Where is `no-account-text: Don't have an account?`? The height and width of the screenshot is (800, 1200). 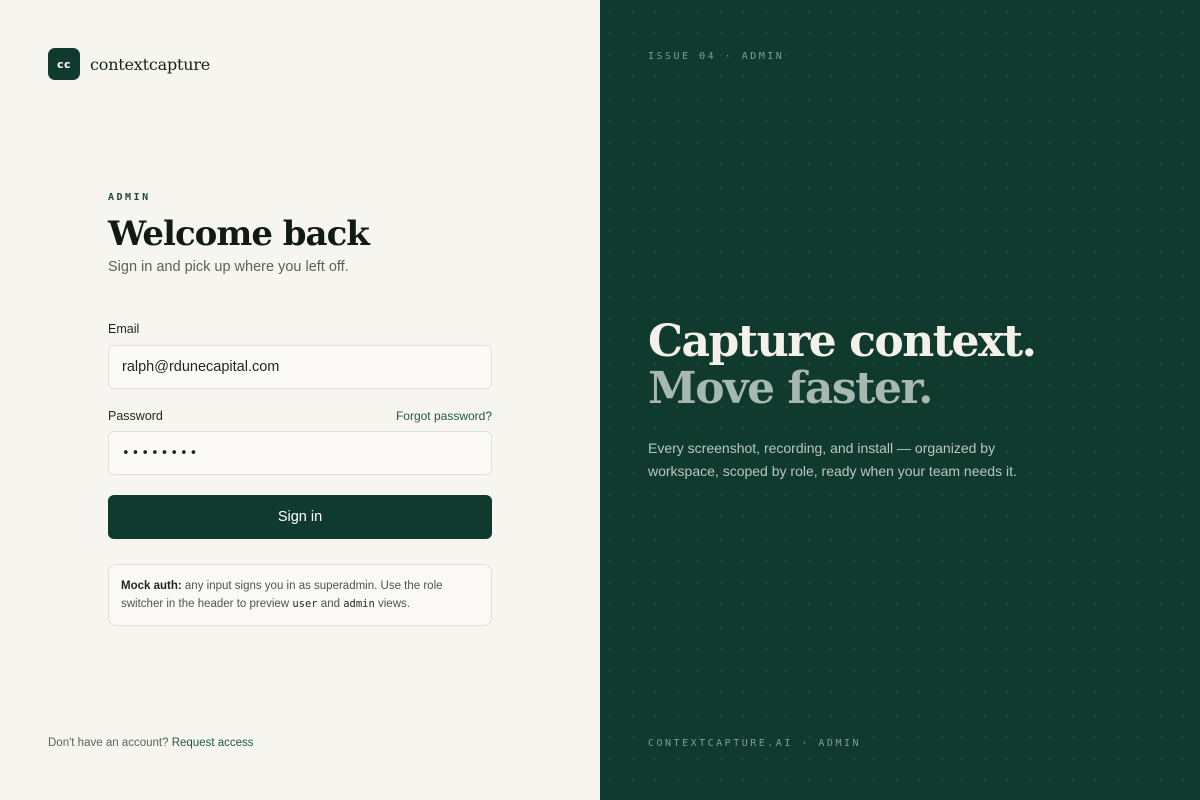 no-account-text: Don't have an account? is located at coordinates (108, 743).